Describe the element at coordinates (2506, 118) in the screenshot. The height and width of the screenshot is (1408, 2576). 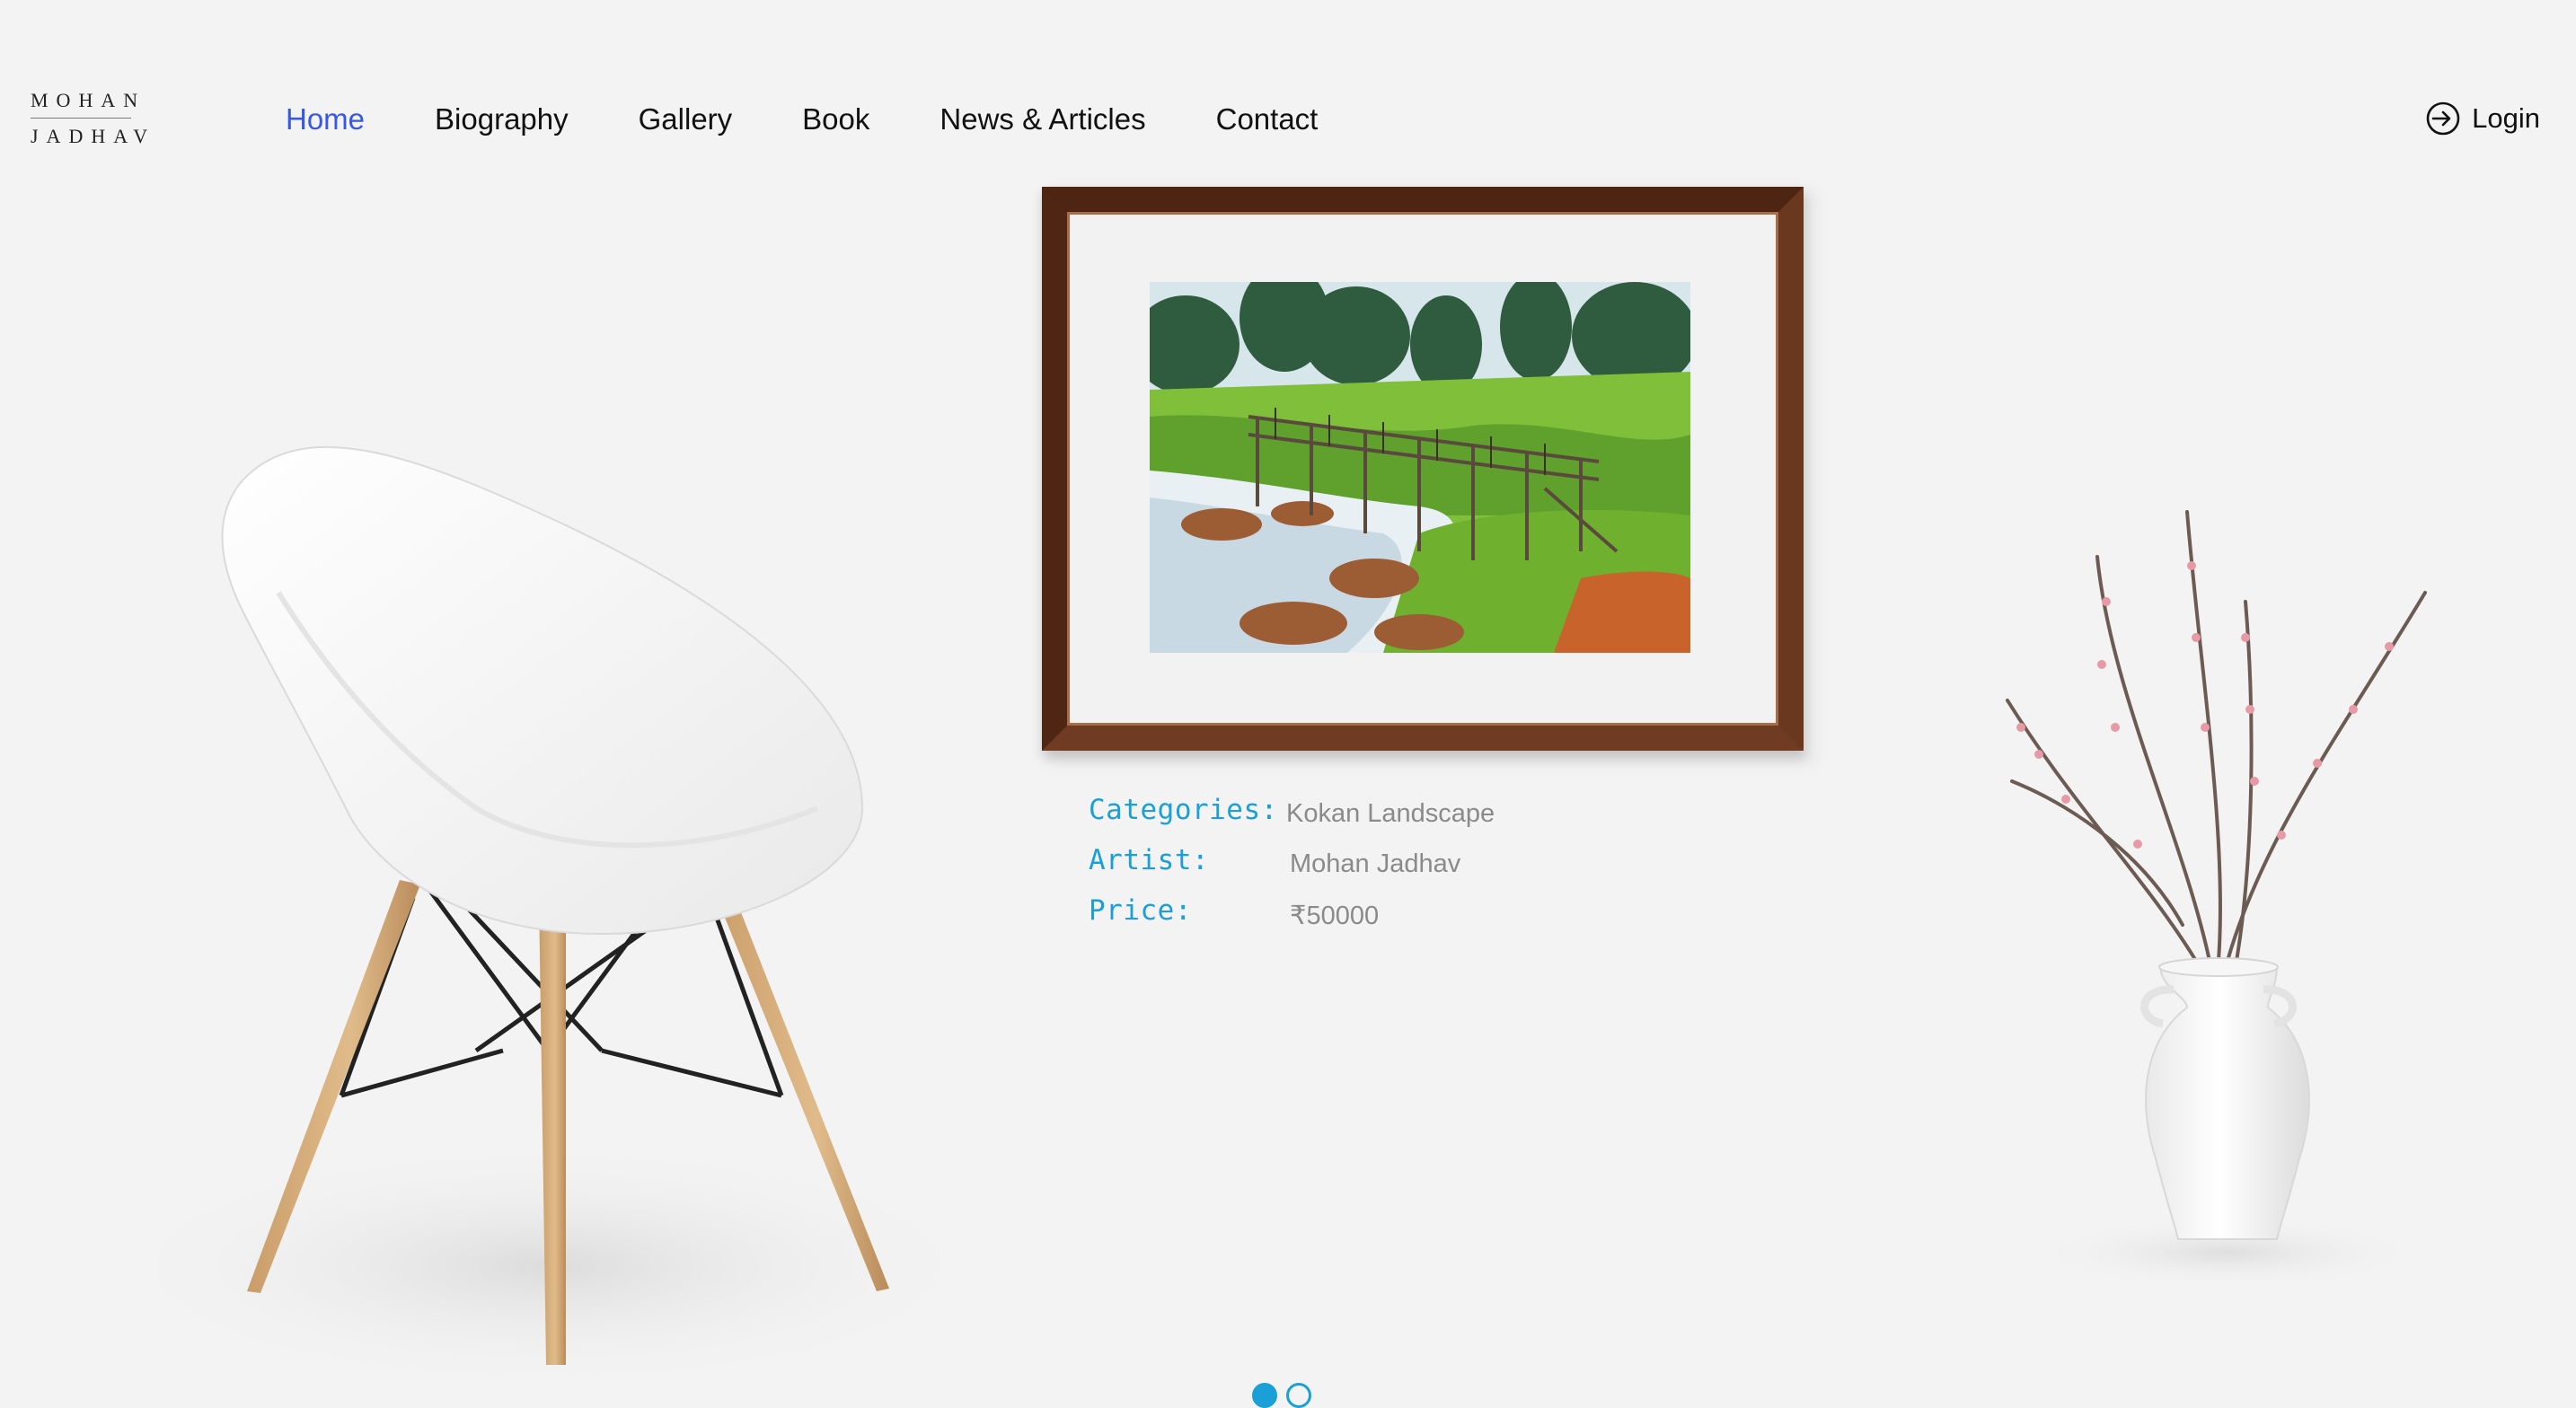
I see `login-label: Login` at that location.